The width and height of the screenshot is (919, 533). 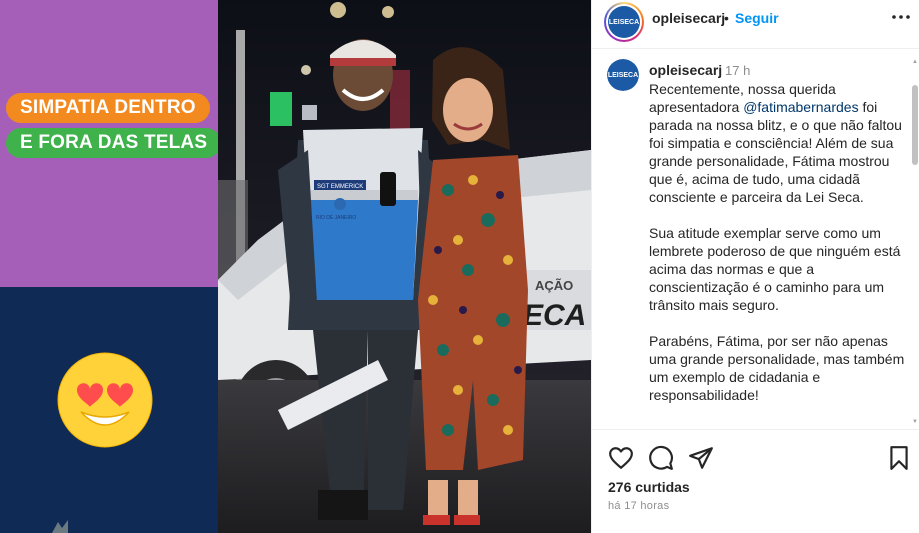 What do you see at coordinates (554, 285) in the screenshot?
I see `car-text-1: AÇÃO` at bounding box center [554, 285].